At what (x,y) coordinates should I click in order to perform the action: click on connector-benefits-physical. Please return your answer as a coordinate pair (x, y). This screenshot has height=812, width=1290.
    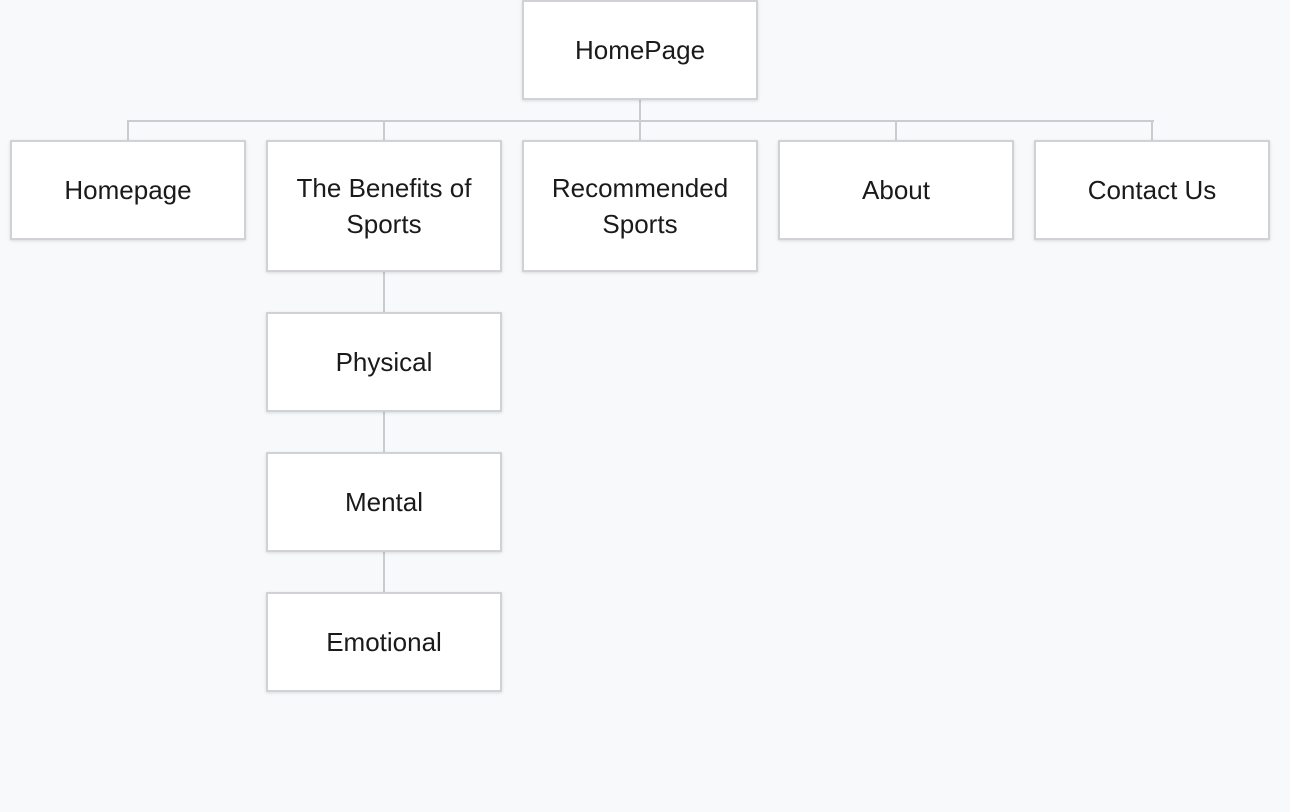
    Looking at the image, I should click on (384, 292).